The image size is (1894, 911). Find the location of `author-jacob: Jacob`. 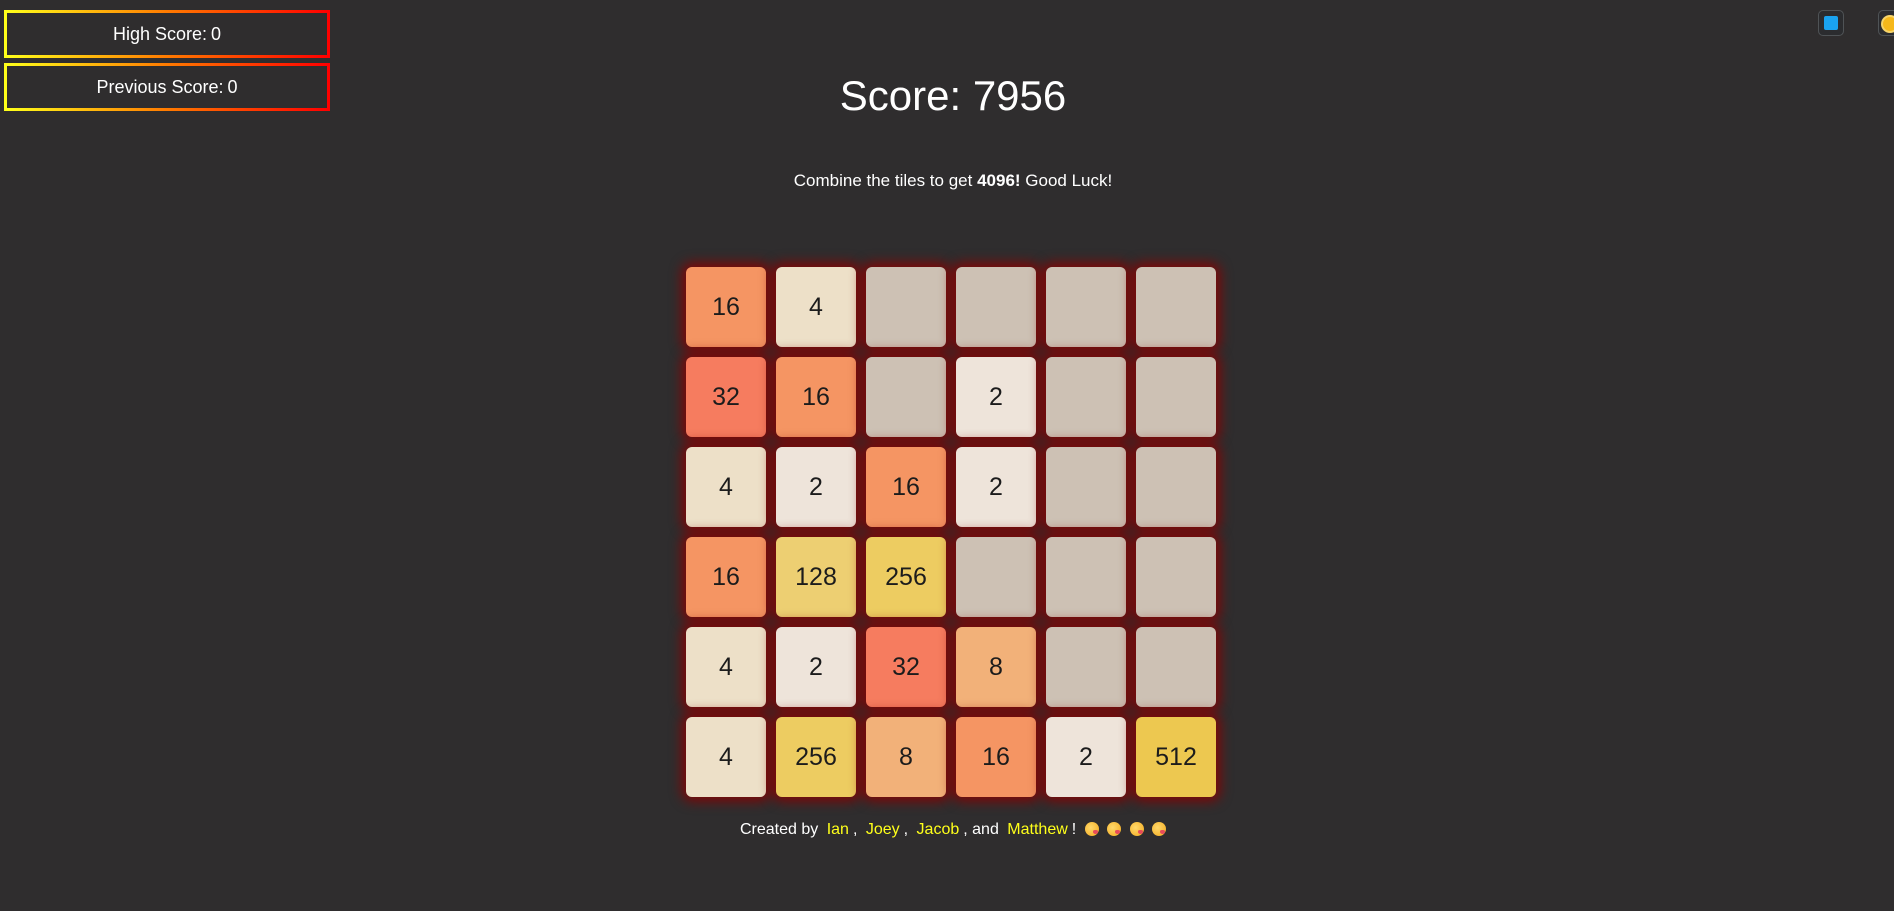

author-jacob: Jacob is located at coordinates (938, 829).